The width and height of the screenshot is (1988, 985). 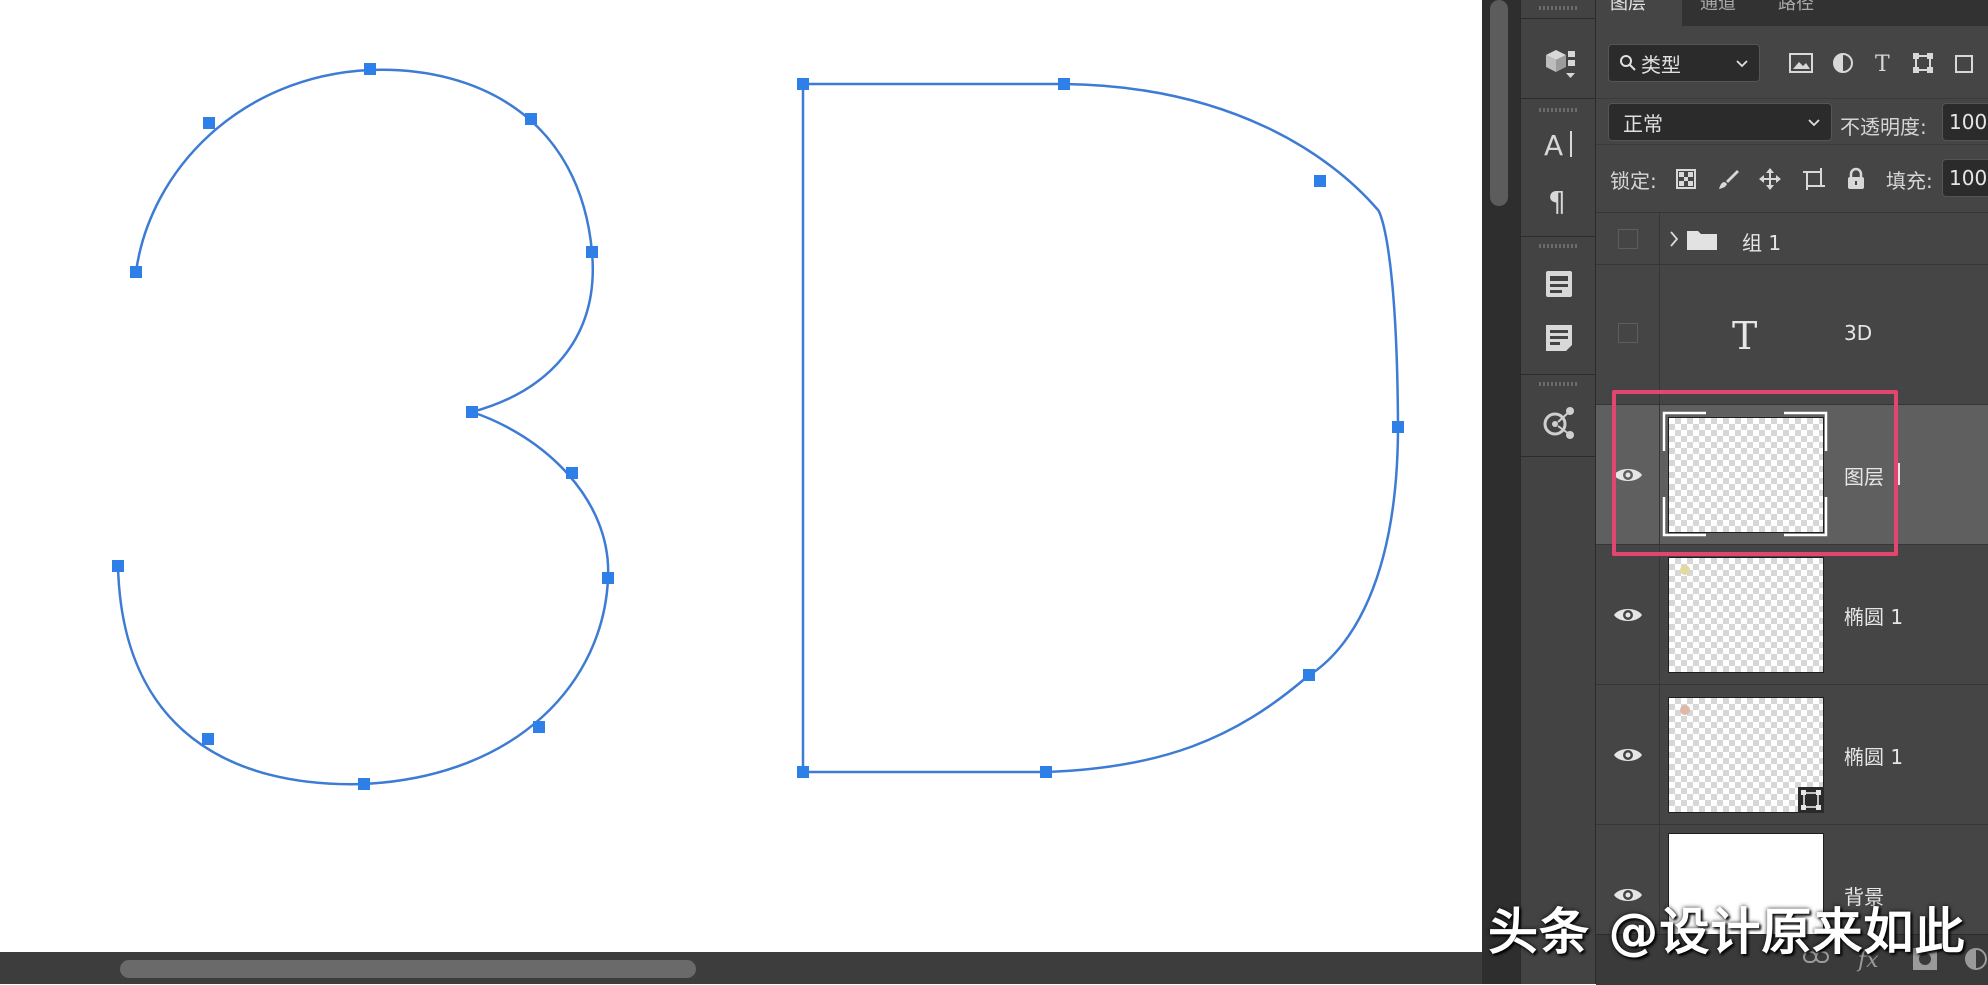 I want to click on text-cursor, so click(x=1899, y=474).